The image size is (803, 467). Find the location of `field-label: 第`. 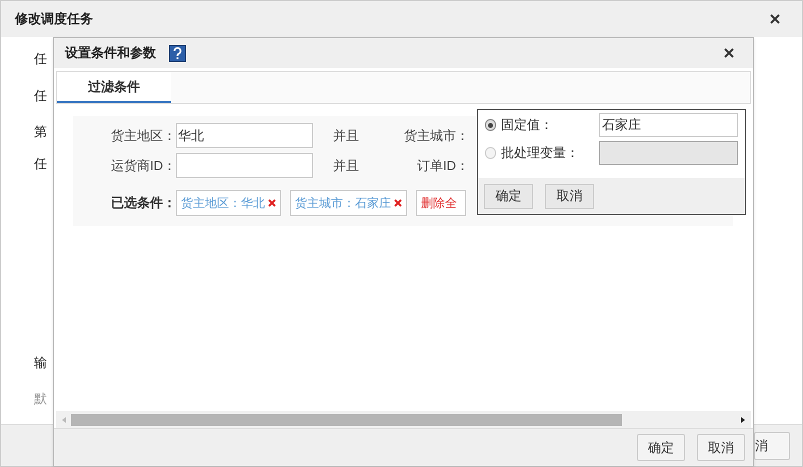

field-label: 第 is located at coordinates (40, 131).